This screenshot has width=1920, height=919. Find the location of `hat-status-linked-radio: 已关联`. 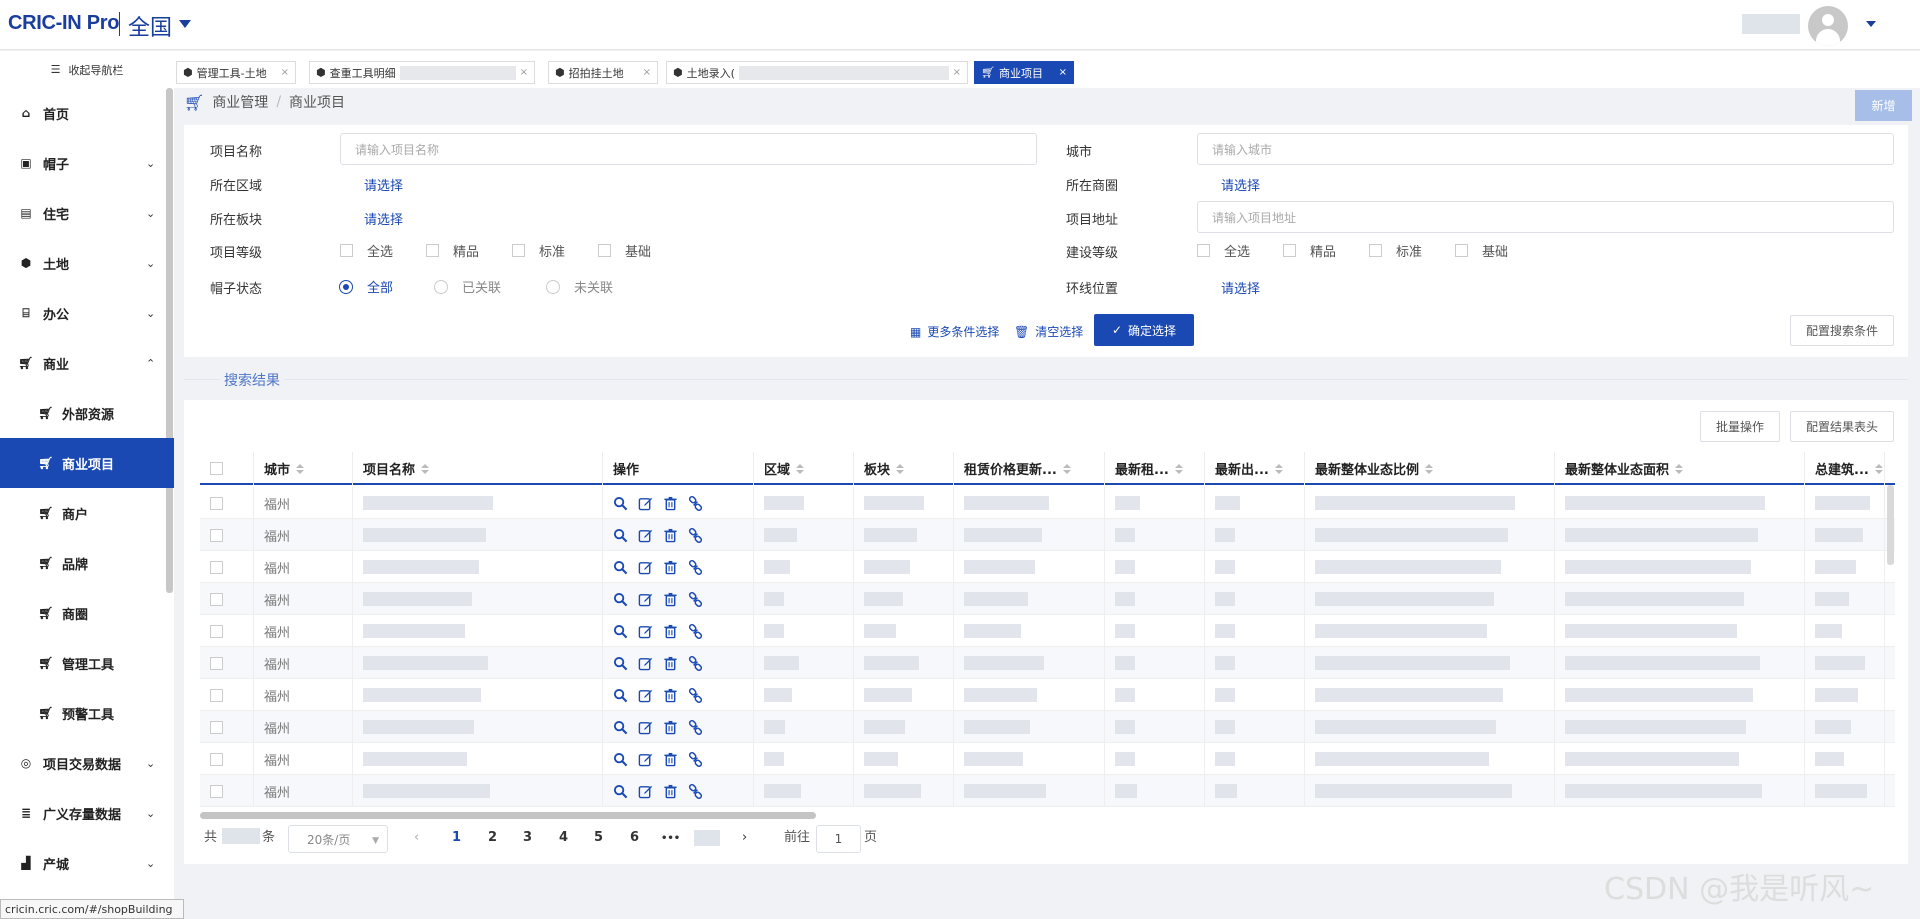

hat-status-linked-radio: 已关联 is located at coordinates (467, 286).